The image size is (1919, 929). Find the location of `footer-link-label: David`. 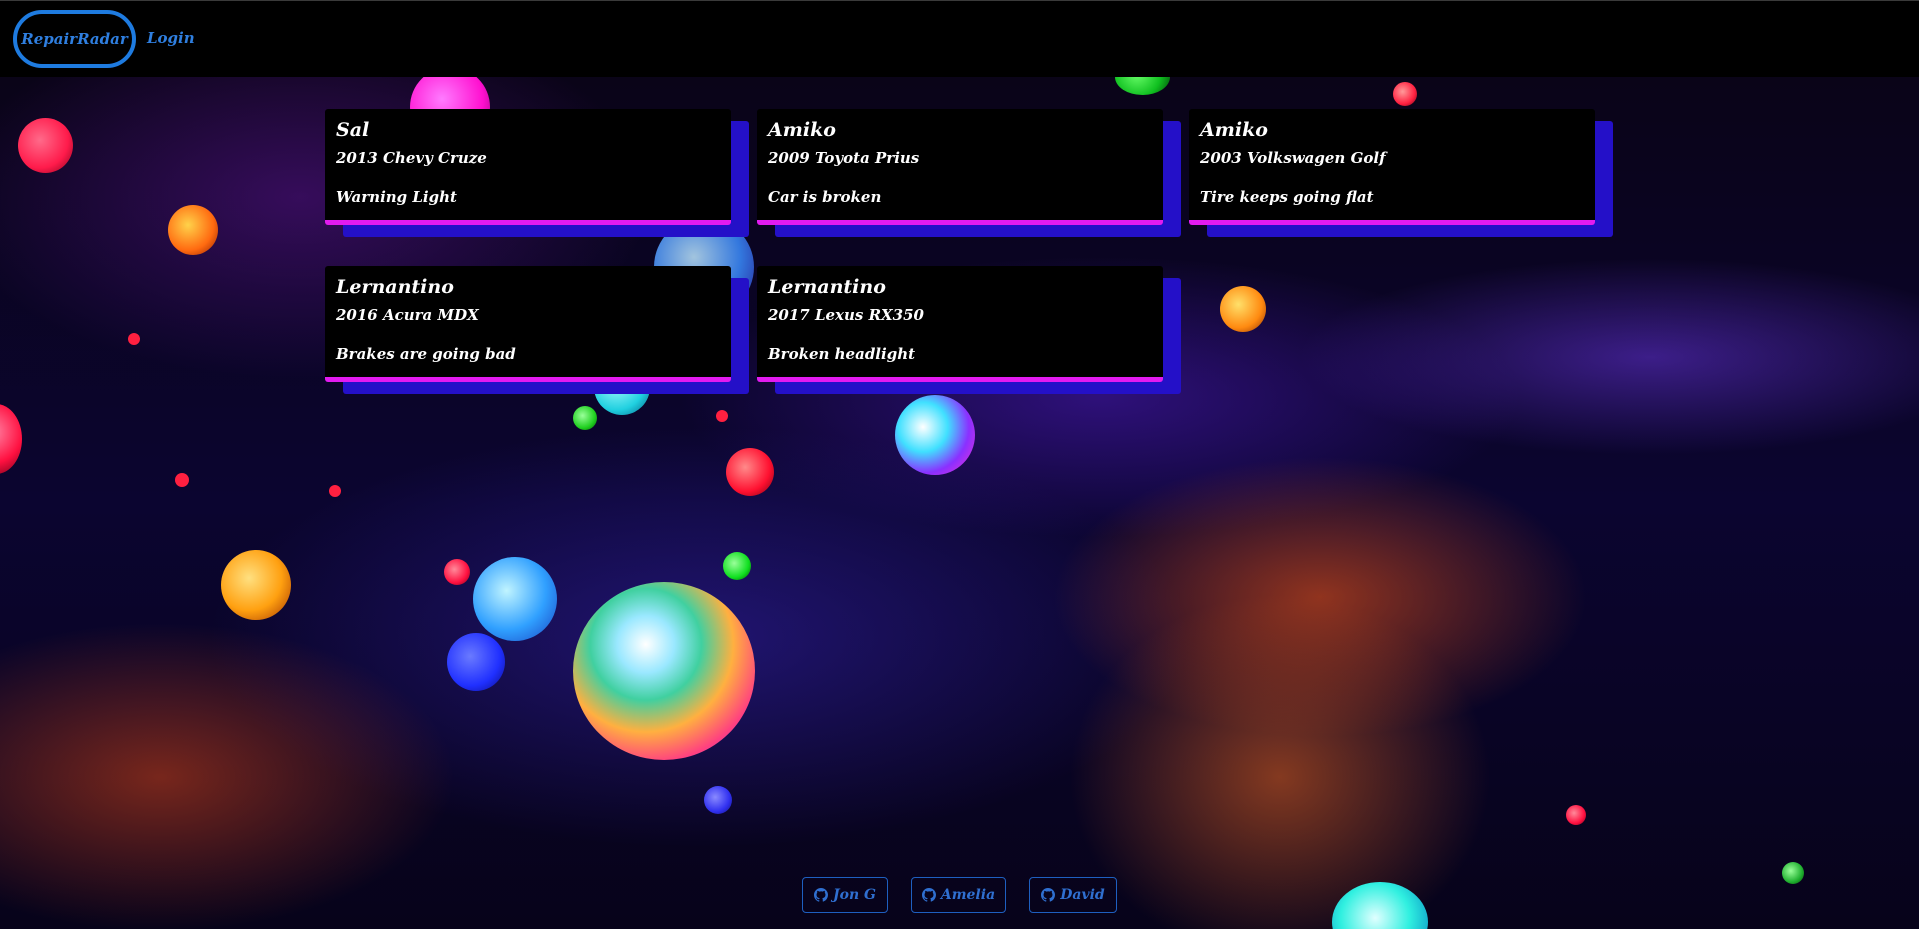

footer-link-label: David is located at coordinates (1082, 895).